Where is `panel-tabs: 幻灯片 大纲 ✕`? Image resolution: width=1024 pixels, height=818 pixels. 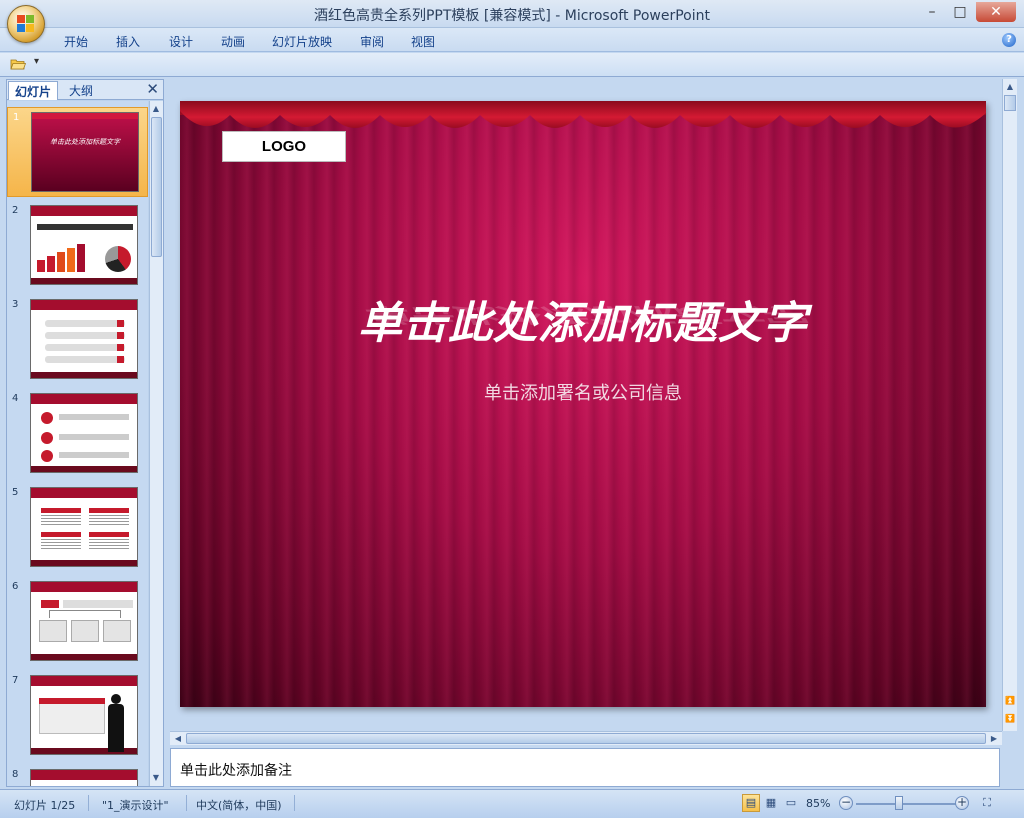 panel-tabs: 幻灯片 大纲 ✕ is located at coordinates (85, 90).